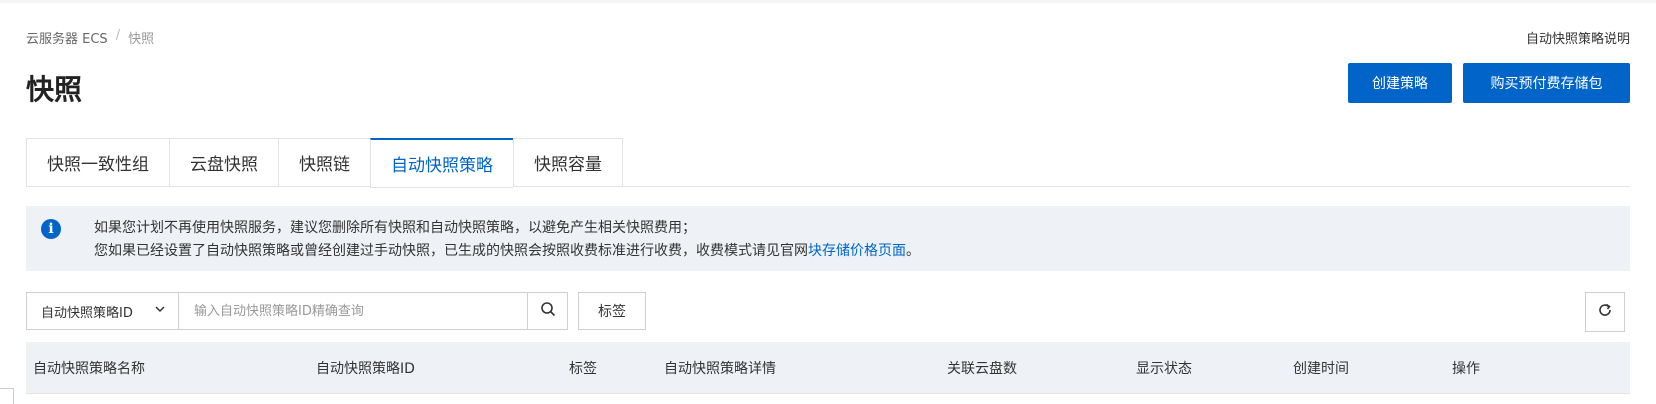  I want to click on col-tags: 标签, so click(583, 368).